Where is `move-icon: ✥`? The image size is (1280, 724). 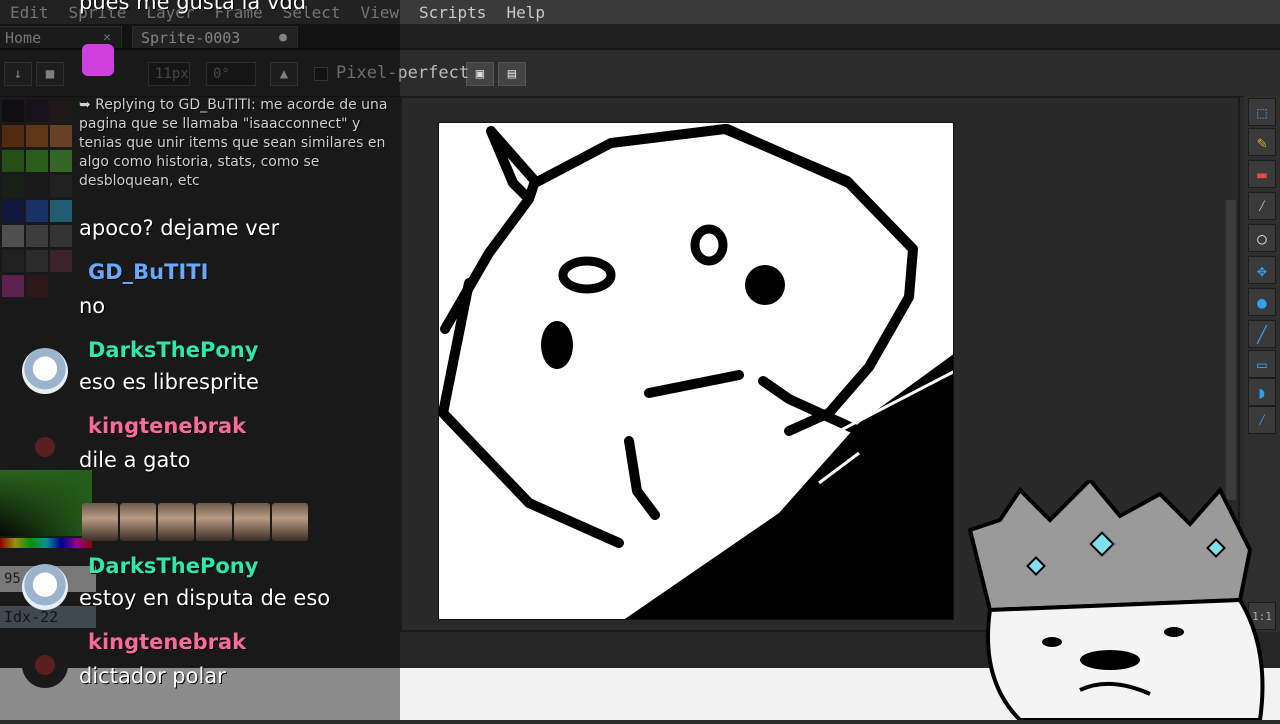 move-icon: ✥ is located at coordinates (1262, 270).